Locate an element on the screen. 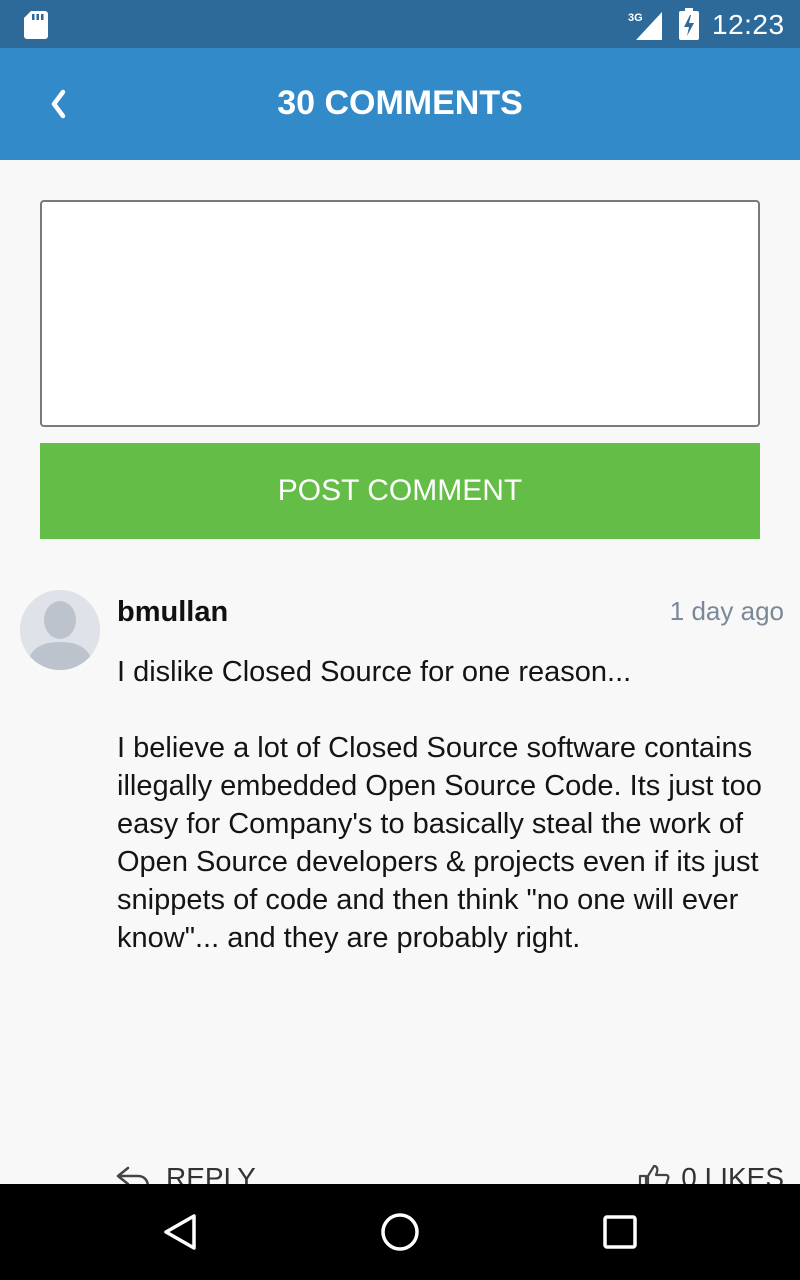  status-time: 12:23 is located at coordinates (748, 24).